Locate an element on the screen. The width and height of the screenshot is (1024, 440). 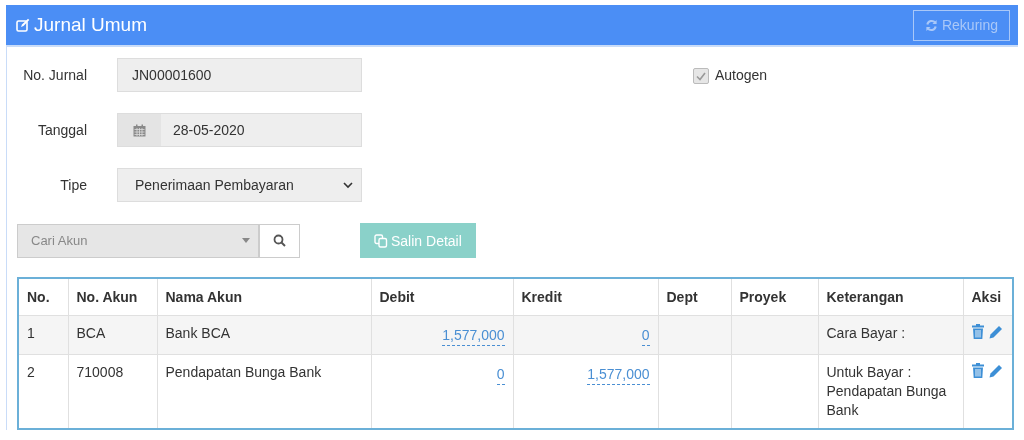
checkbox-label: Autogen is located at coordinates (741, 75).